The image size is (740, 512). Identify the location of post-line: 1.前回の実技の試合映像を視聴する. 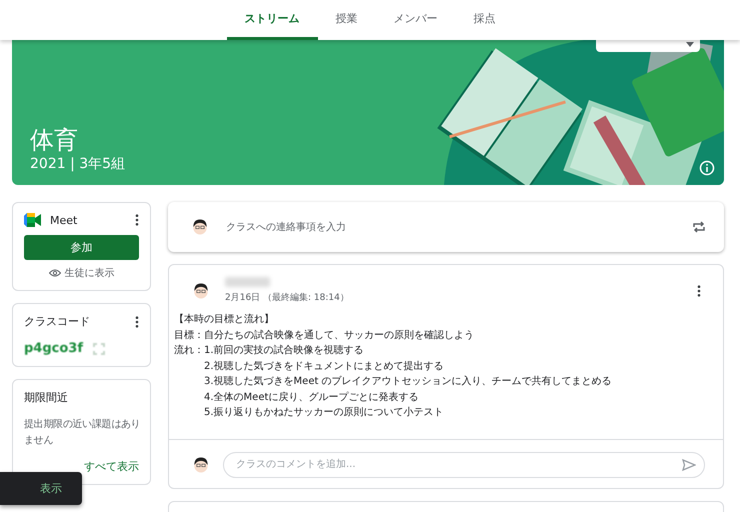
(284, 351).